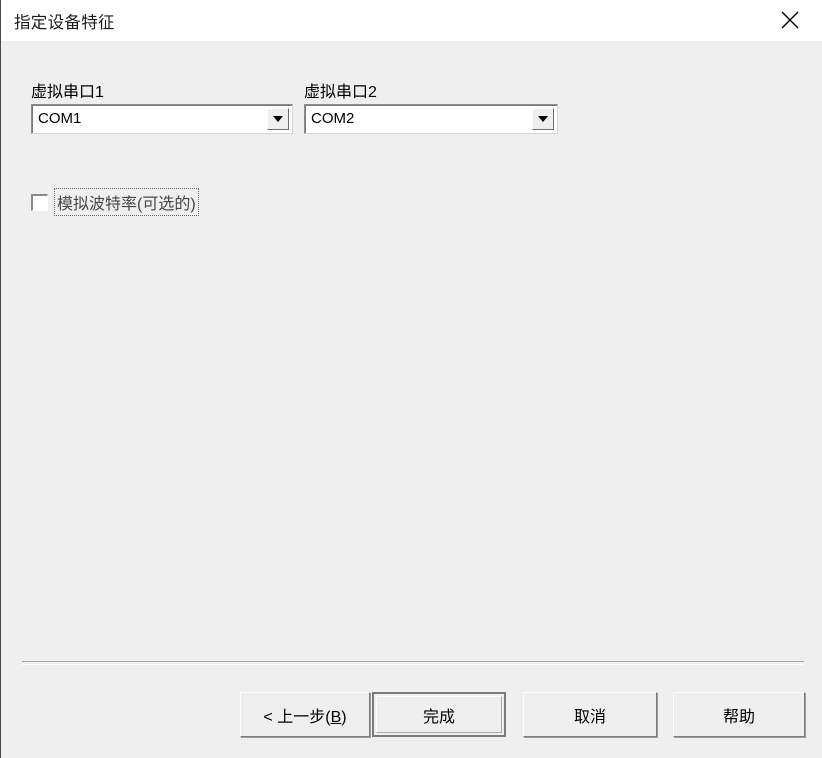  I want to click on help-button: 帮助, so click(739, 714).